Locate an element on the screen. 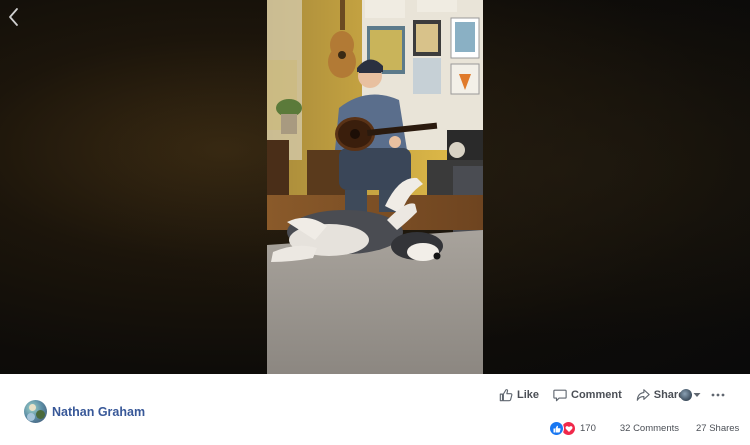 Image resolution: width=750 pixels, height=445 pixels. back-button is located at coordinates (13, 17).